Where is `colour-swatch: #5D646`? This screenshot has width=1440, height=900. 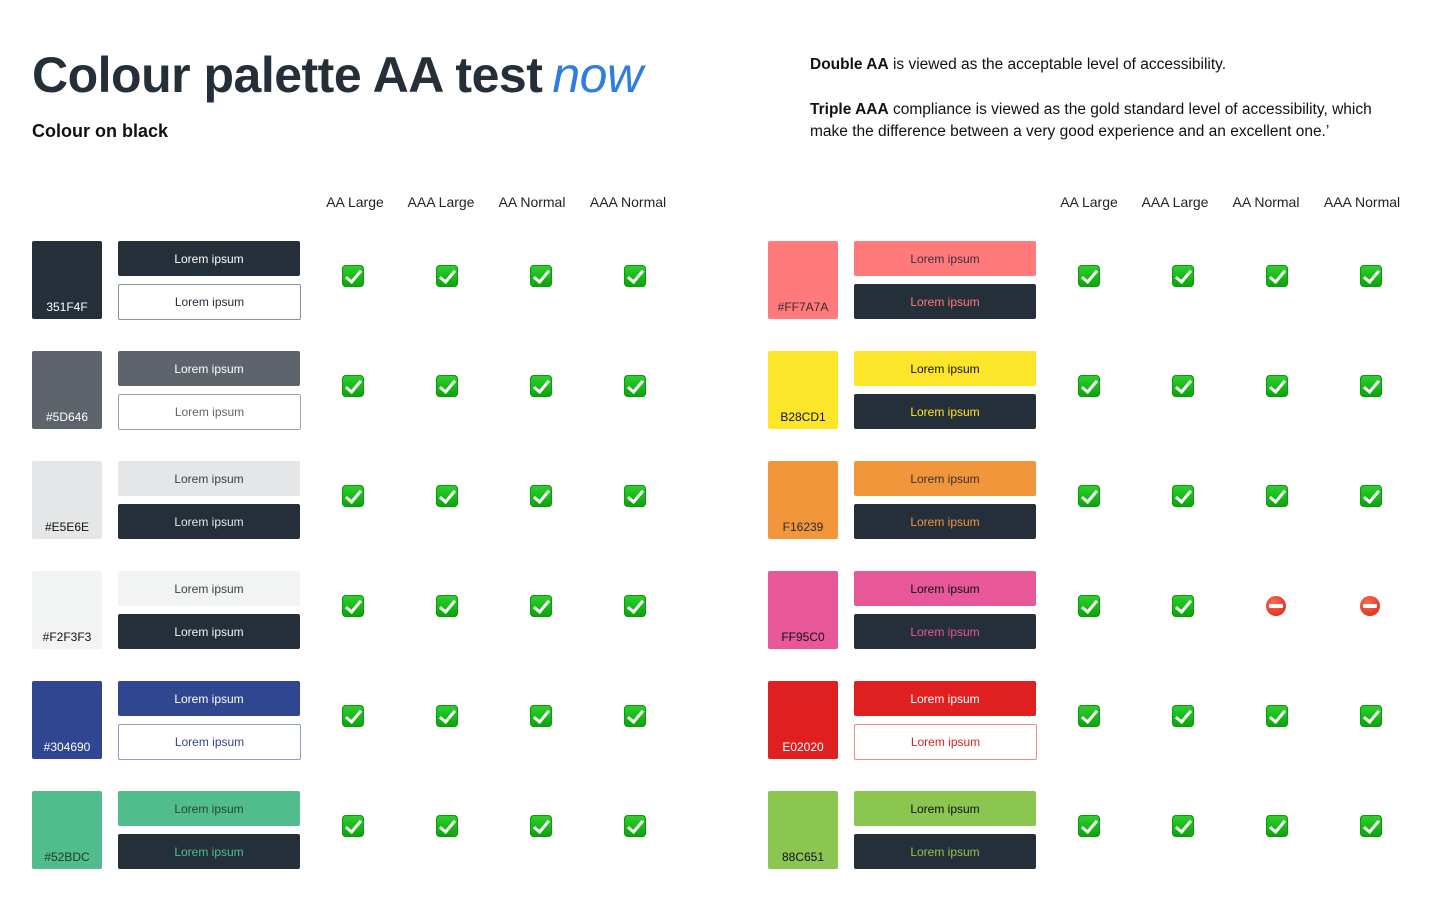
colour-swatch: #5D646 is located at coordinates (67, 390).